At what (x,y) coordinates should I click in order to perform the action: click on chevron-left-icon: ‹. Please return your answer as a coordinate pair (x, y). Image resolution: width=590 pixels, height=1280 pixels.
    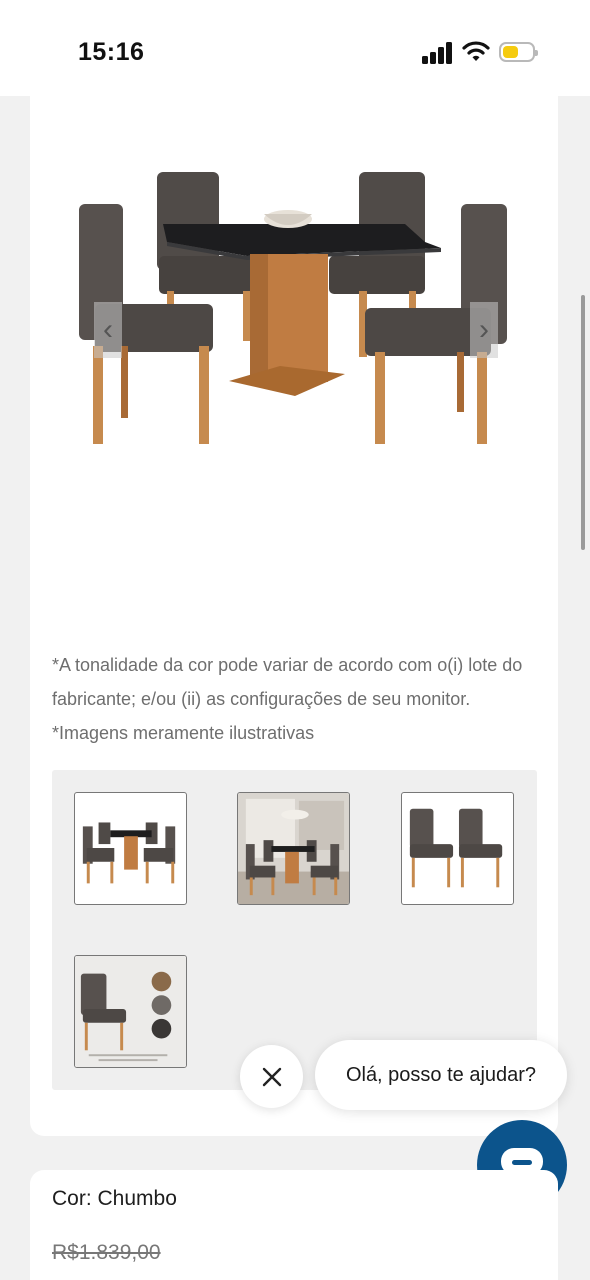
    Looking at the image, I should click on (108, 330).